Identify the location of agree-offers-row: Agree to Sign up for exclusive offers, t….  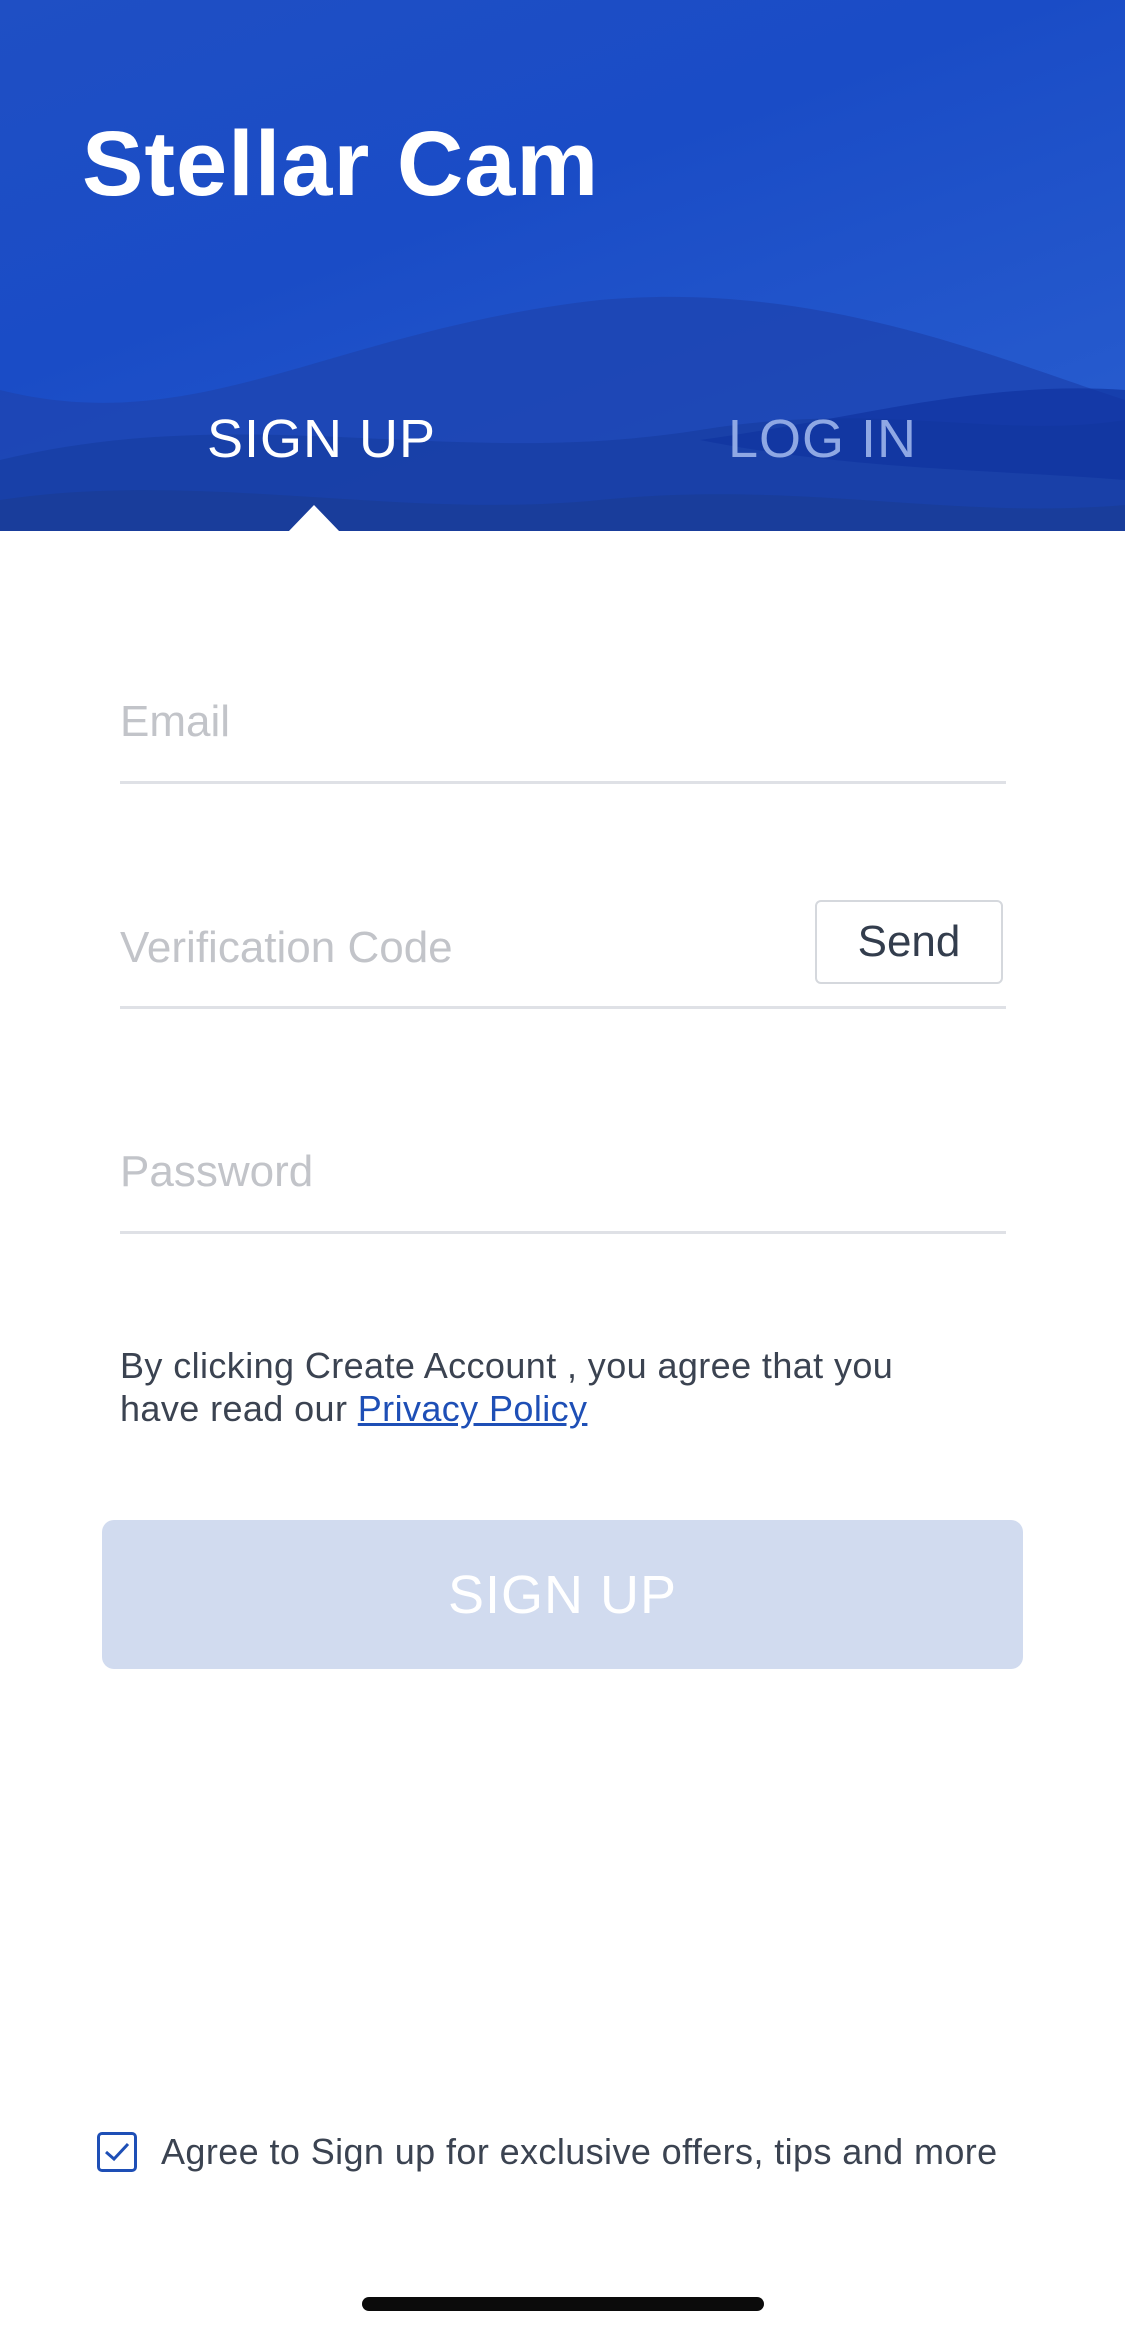
(547, 2152).